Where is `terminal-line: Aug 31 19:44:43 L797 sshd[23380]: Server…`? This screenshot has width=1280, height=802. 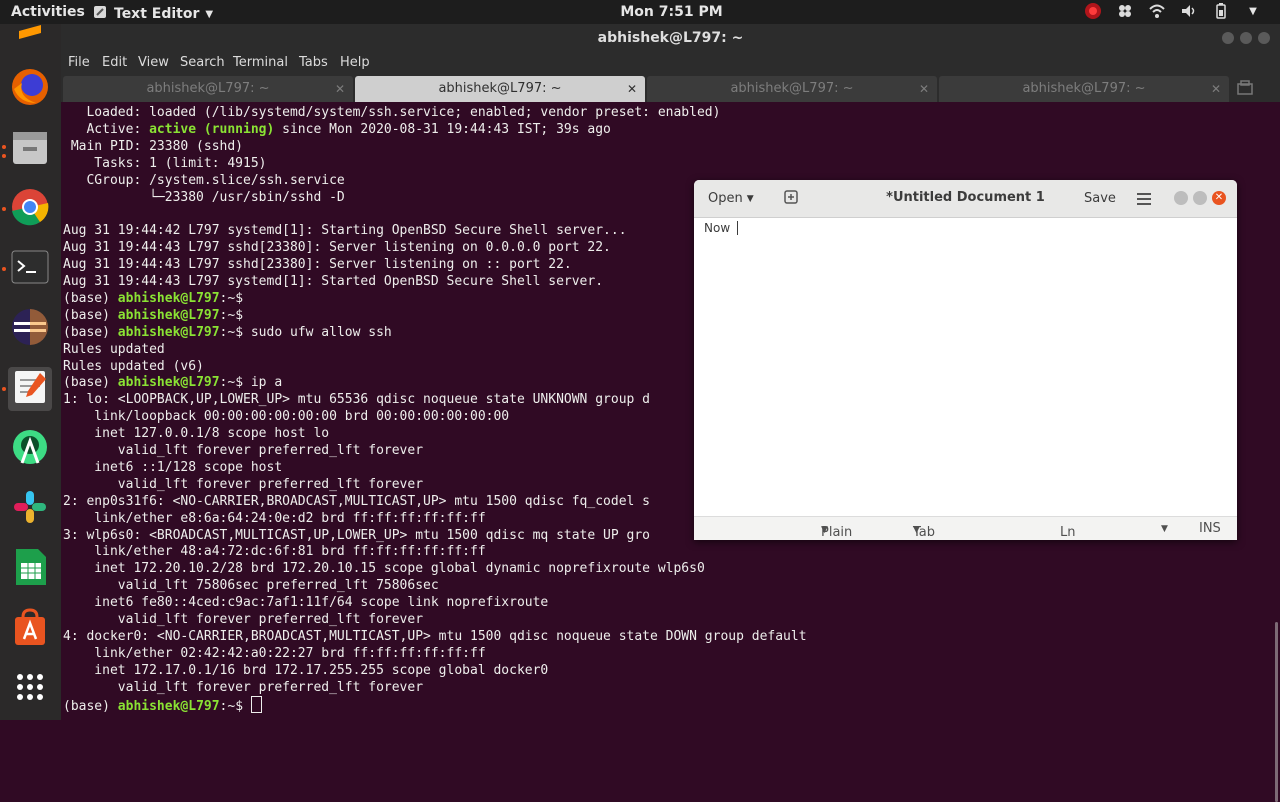 terminal-line: Aug 31 19:44:43 L797 sshd[23380]: Server… is located at coordinates (337, 247).